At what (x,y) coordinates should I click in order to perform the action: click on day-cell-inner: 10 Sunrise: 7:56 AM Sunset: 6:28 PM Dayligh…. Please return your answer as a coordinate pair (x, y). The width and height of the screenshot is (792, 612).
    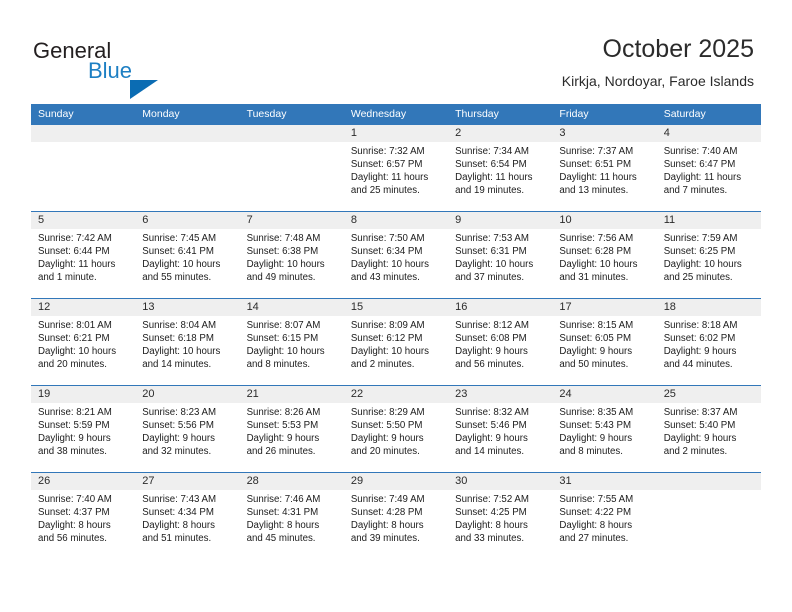
    Looking at the image, I should click on (604, 255).